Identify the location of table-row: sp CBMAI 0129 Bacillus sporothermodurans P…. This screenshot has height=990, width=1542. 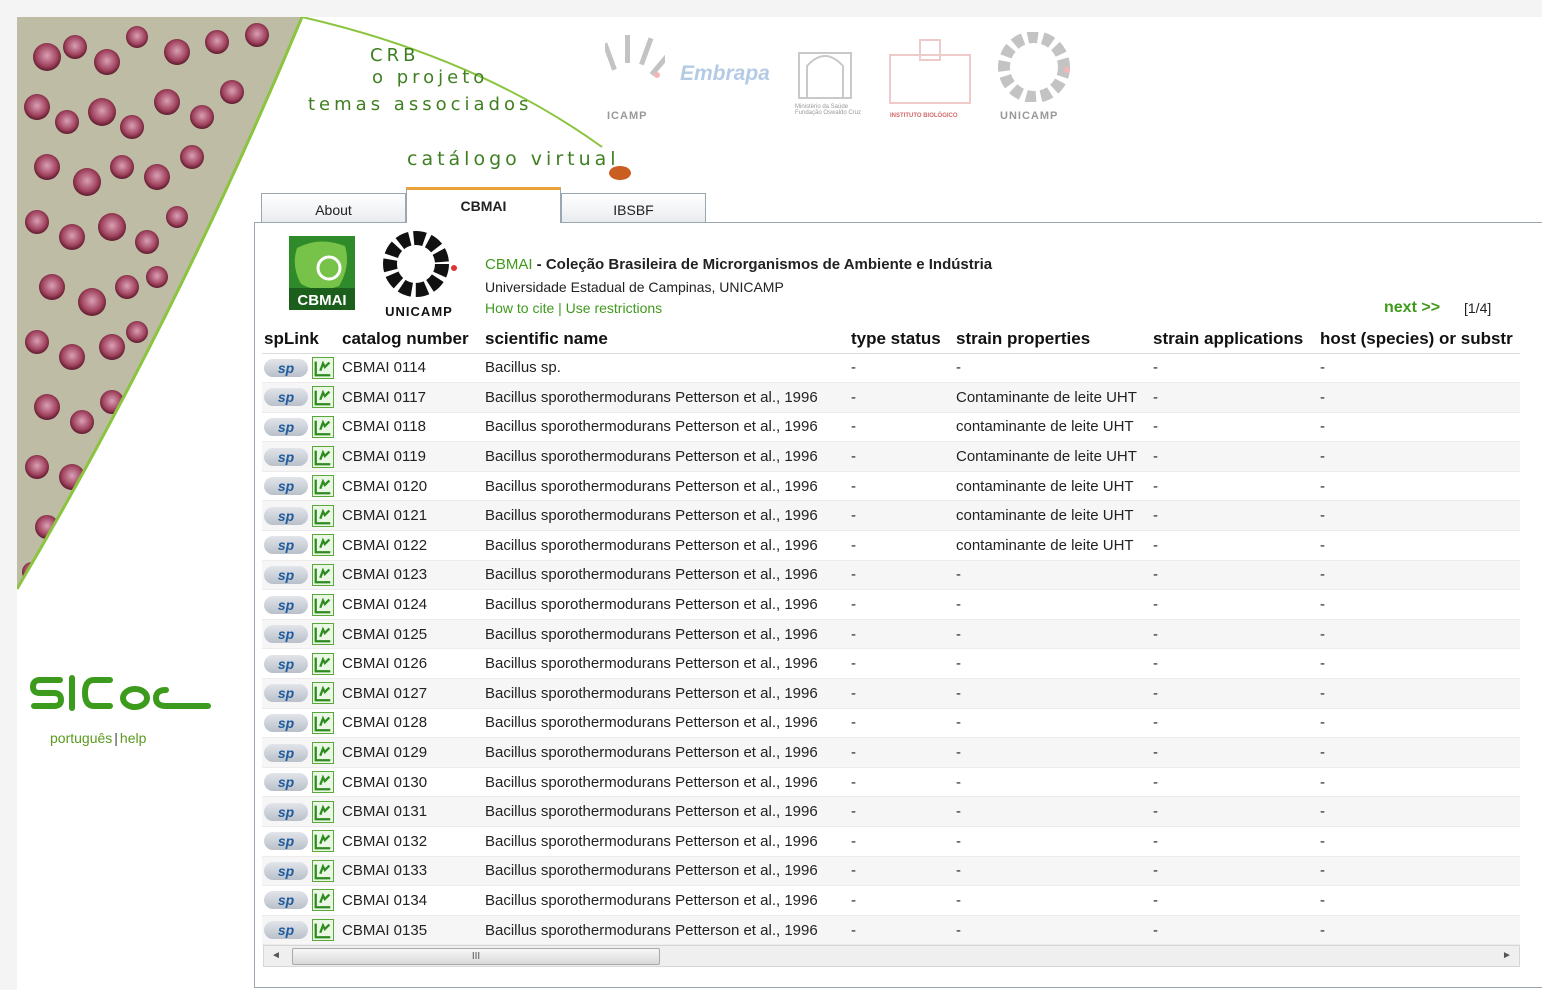
(891, 752).